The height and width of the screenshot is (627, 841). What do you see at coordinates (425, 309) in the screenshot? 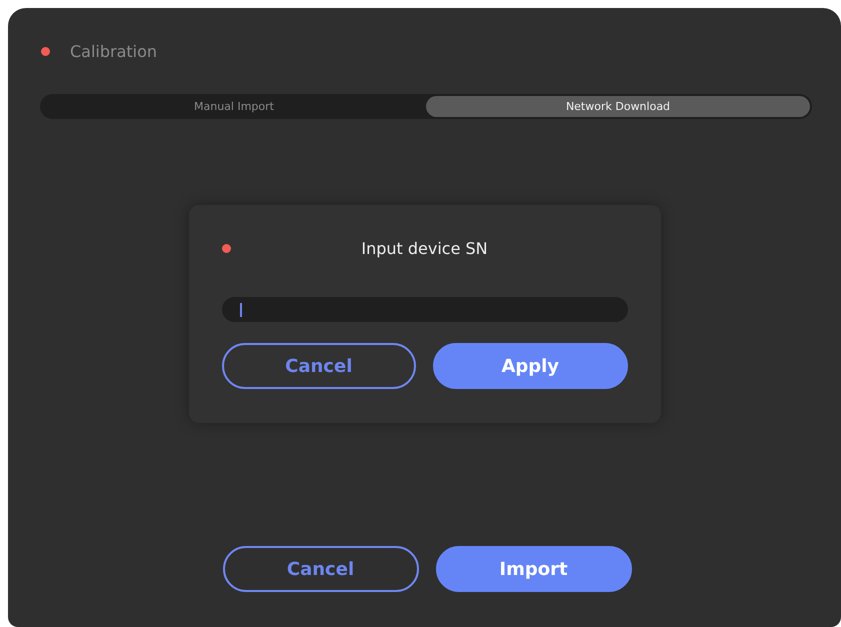
I see `input-field` at bounding box center [425, 309].